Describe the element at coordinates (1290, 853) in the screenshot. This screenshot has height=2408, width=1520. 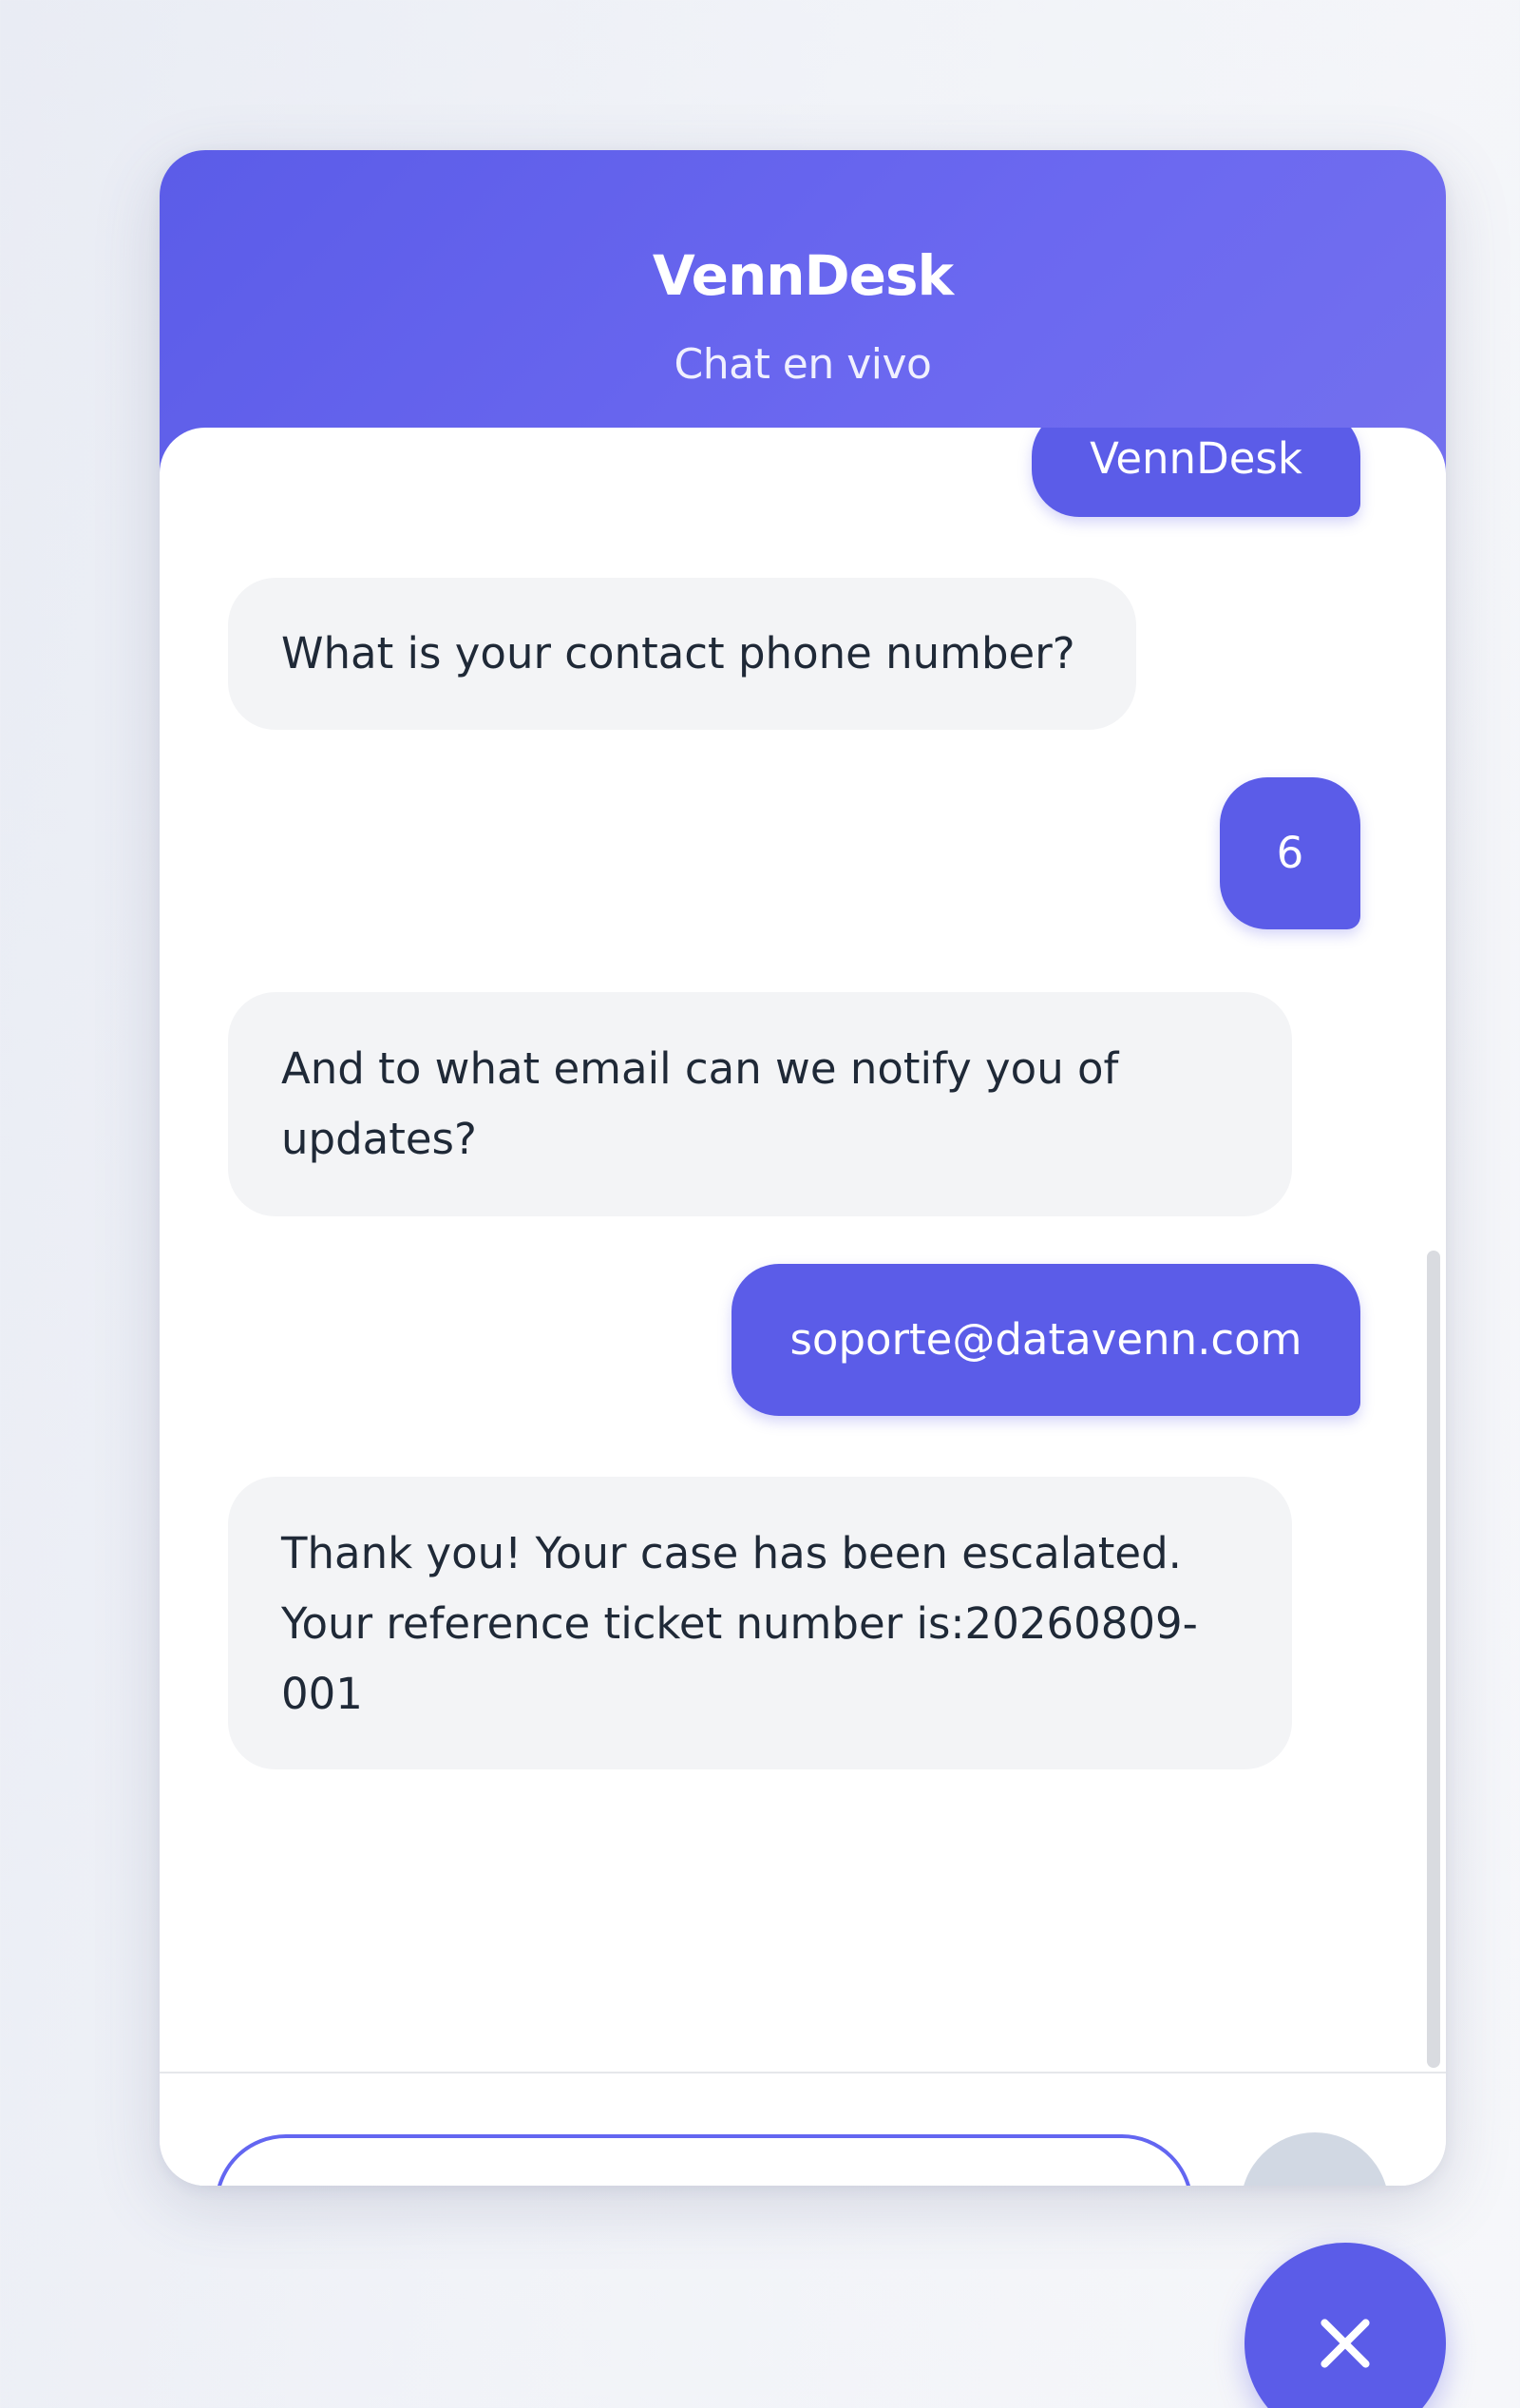
I see `user-message: 6` at that location.